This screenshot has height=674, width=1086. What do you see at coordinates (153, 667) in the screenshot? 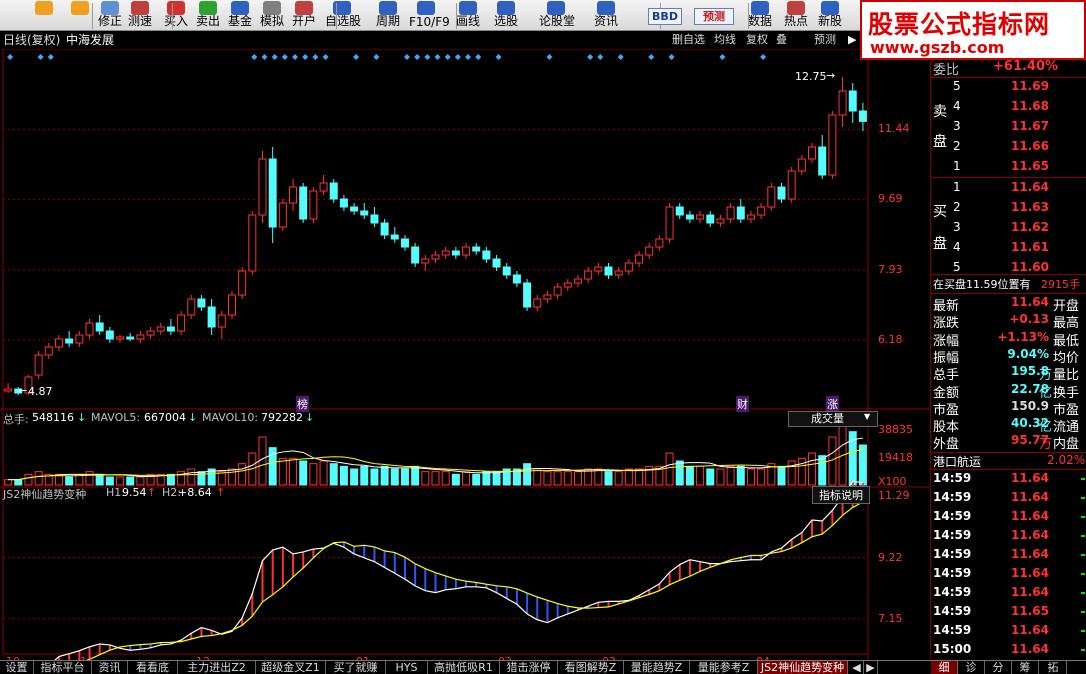
I see `bottom-tab-3: 看看底` at bounding box center [153, 667].